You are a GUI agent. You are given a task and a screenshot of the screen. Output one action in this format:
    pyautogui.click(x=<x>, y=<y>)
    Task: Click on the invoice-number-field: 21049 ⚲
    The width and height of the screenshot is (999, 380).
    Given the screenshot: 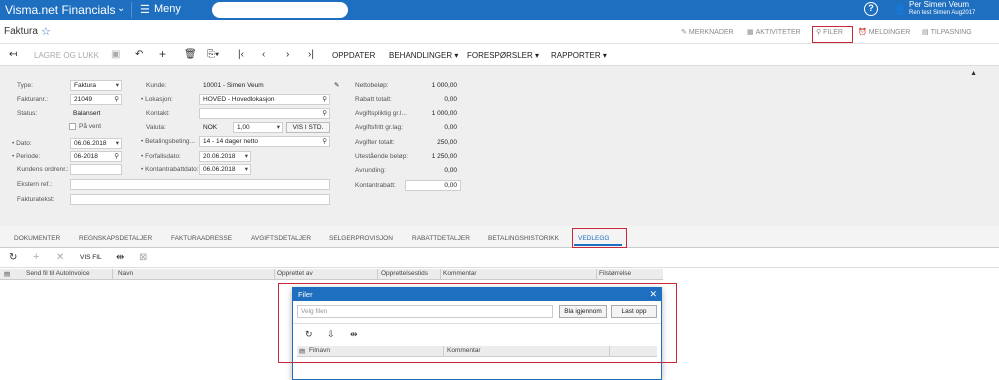 What is the action you would take?
    pyautogui.click(x=96, y=99)
    